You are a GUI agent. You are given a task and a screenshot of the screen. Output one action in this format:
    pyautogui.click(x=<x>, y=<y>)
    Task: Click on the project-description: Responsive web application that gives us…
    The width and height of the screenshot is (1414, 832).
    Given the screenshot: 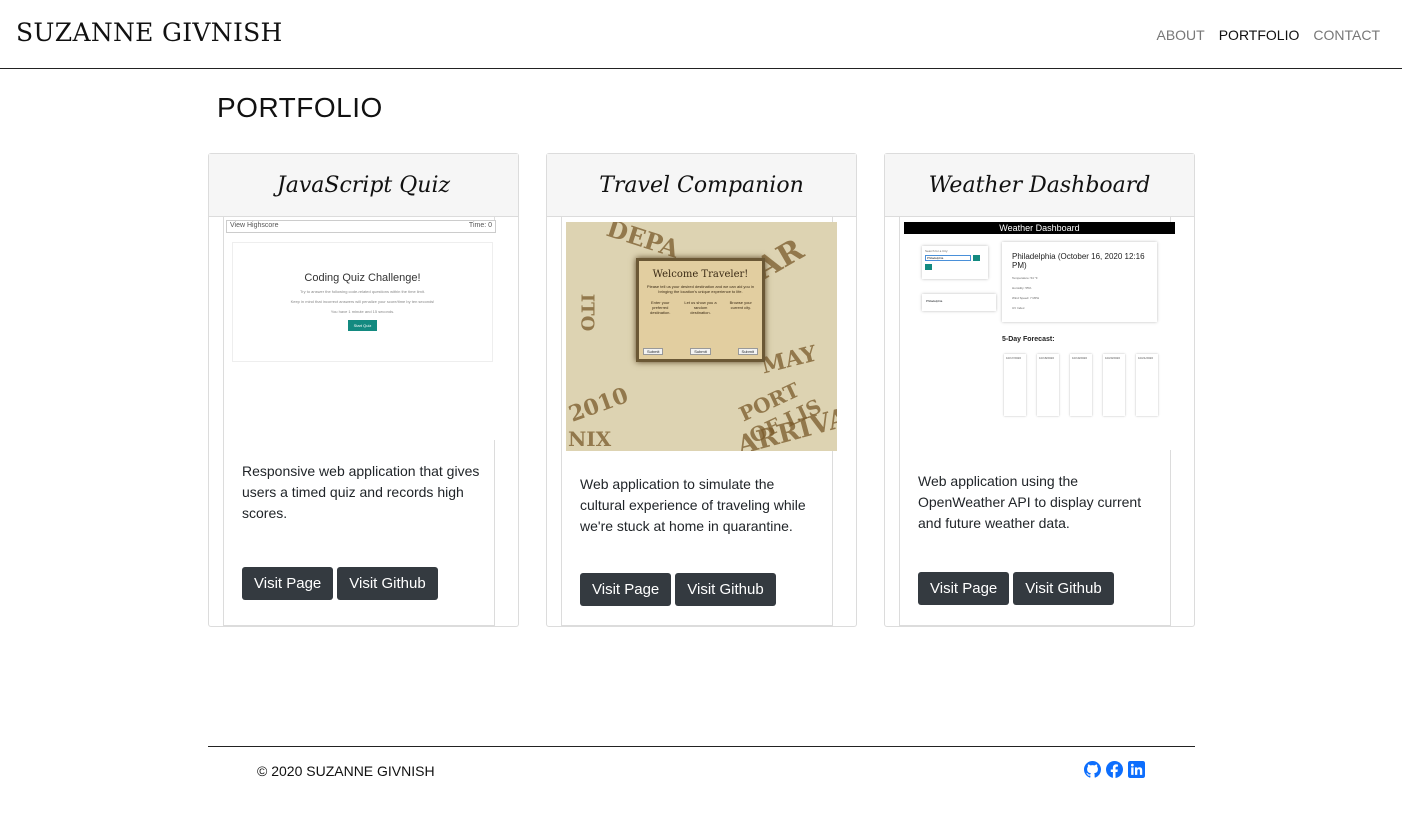 What is the action you would take?
    pyautogui.click(x=361, y=492)
    